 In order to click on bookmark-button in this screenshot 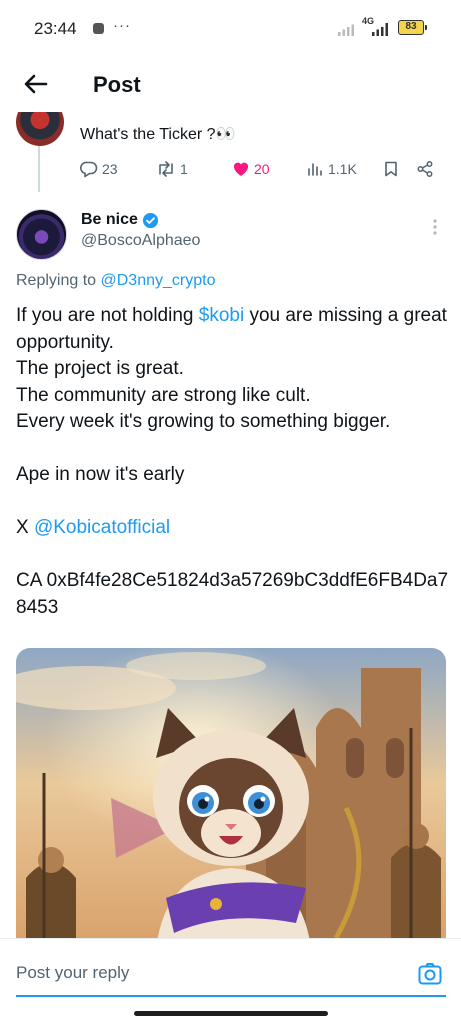, I will do `click(391, 169)`.